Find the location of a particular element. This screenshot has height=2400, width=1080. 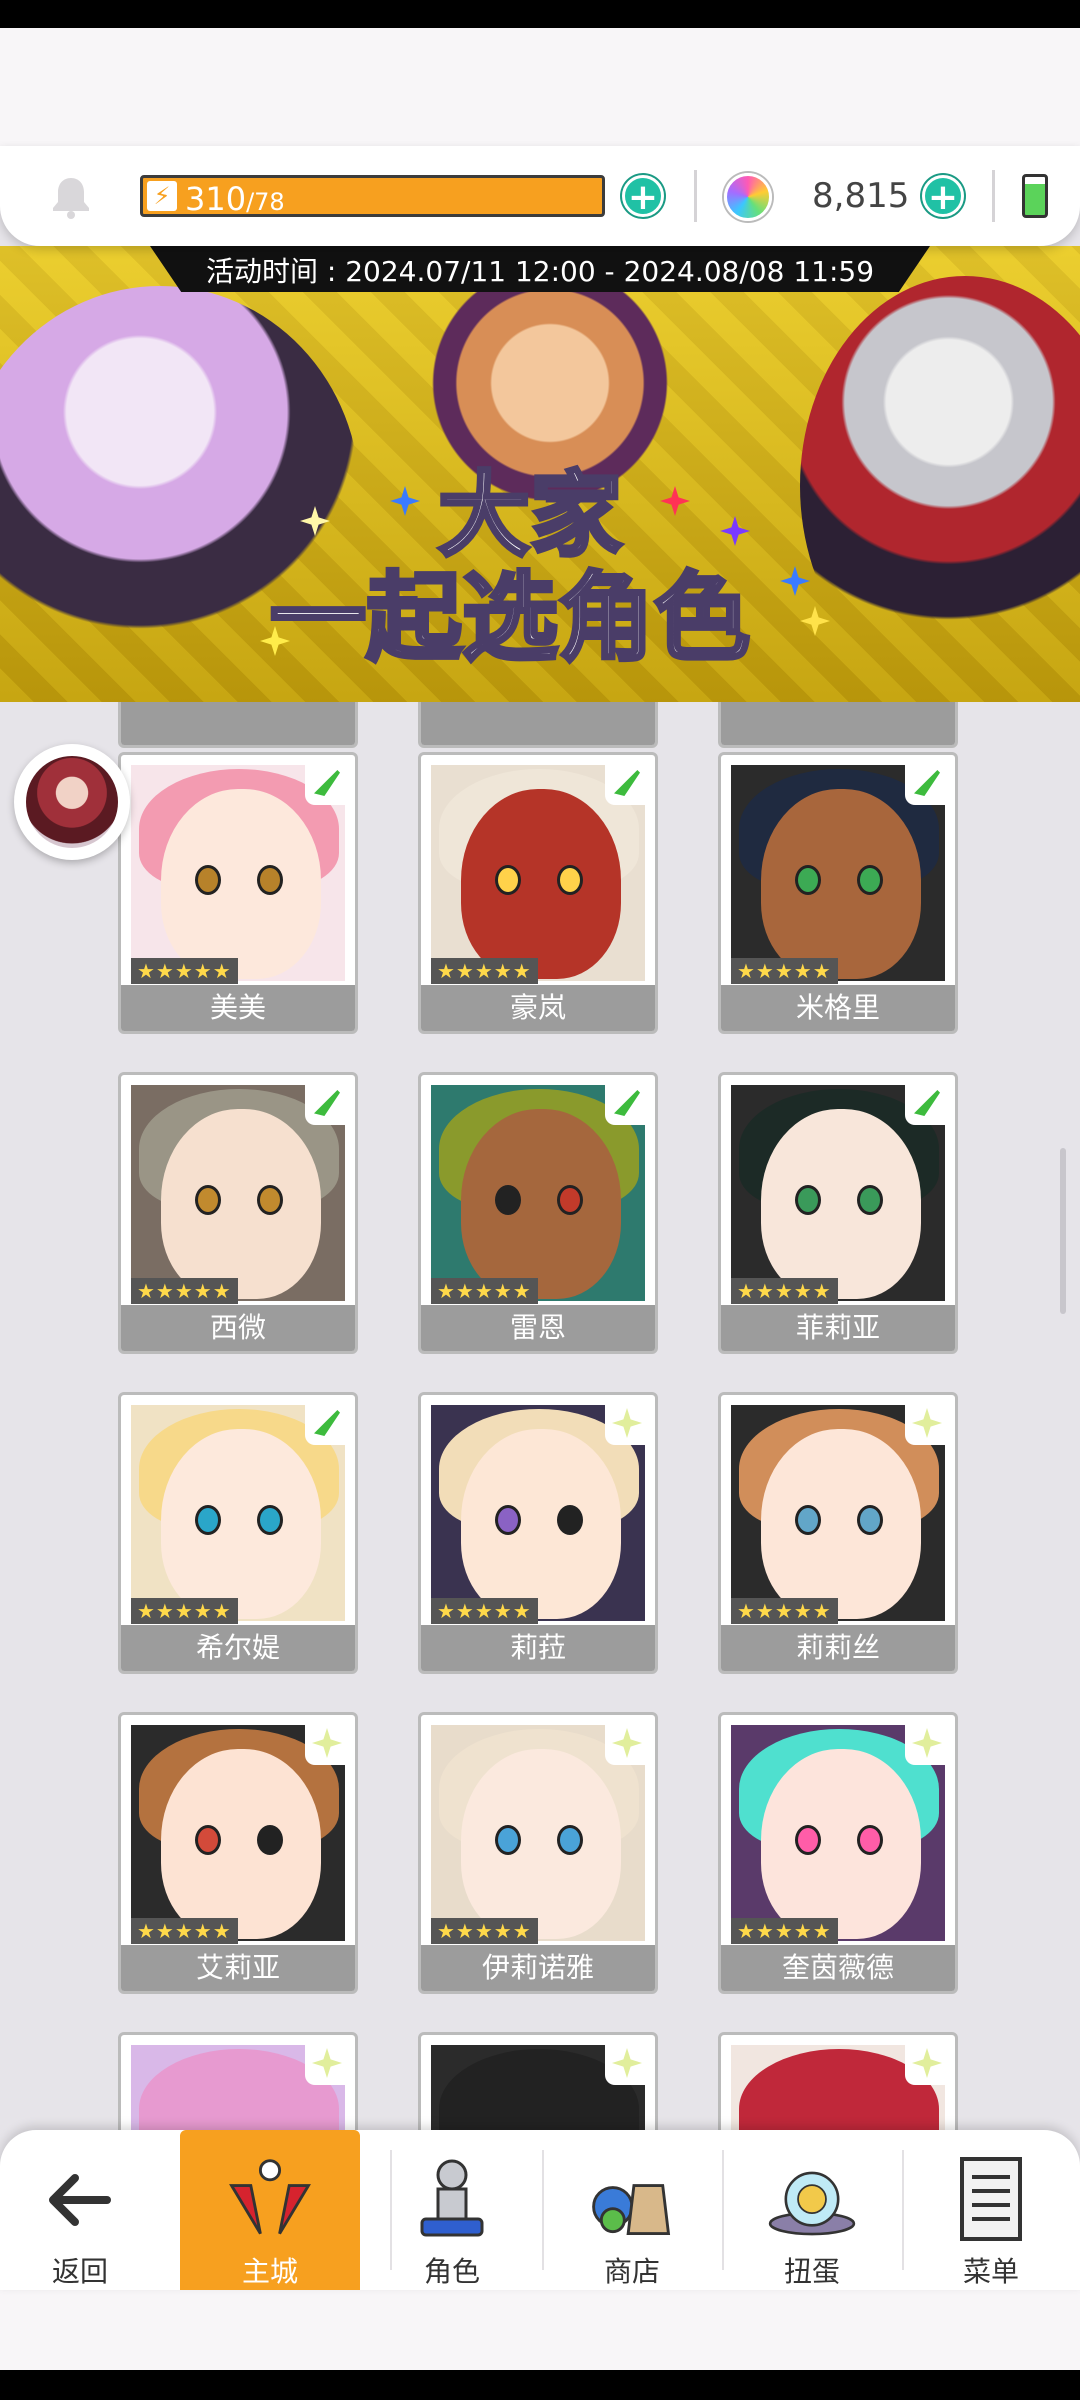

character-name: 奎茵薇德 is located at coordinates (838, 1968).